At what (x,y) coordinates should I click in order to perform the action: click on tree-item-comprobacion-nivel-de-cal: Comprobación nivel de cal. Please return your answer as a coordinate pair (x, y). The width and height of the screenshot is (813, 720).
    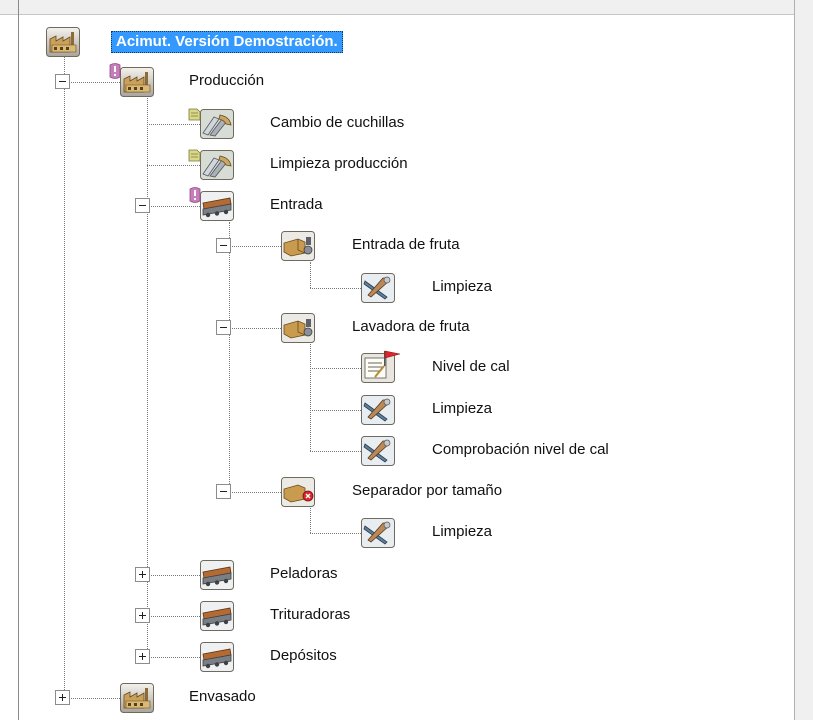
    Looking at the image, I should click on (520, 450).